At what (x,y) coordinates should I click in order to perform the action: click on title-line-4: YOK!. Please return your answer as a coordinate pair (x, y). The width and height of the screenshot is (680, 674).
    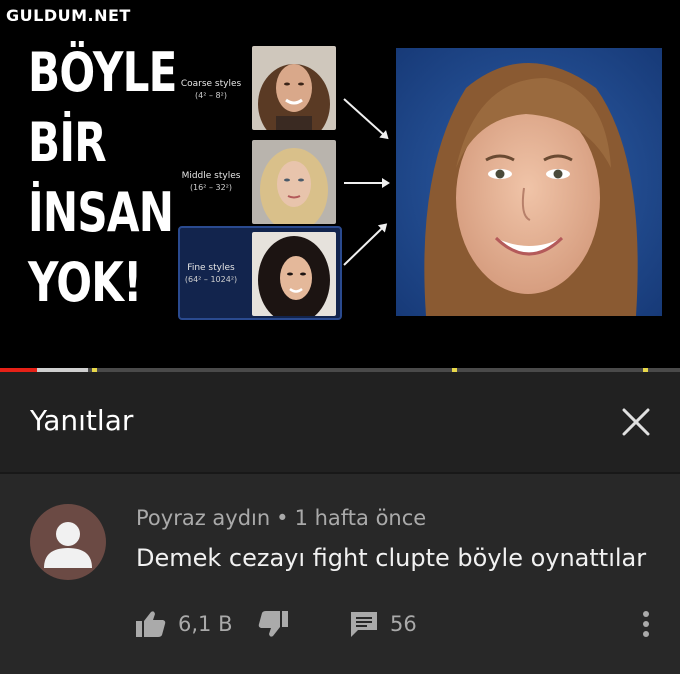
    Looking at the image, I should click on (85, 282).